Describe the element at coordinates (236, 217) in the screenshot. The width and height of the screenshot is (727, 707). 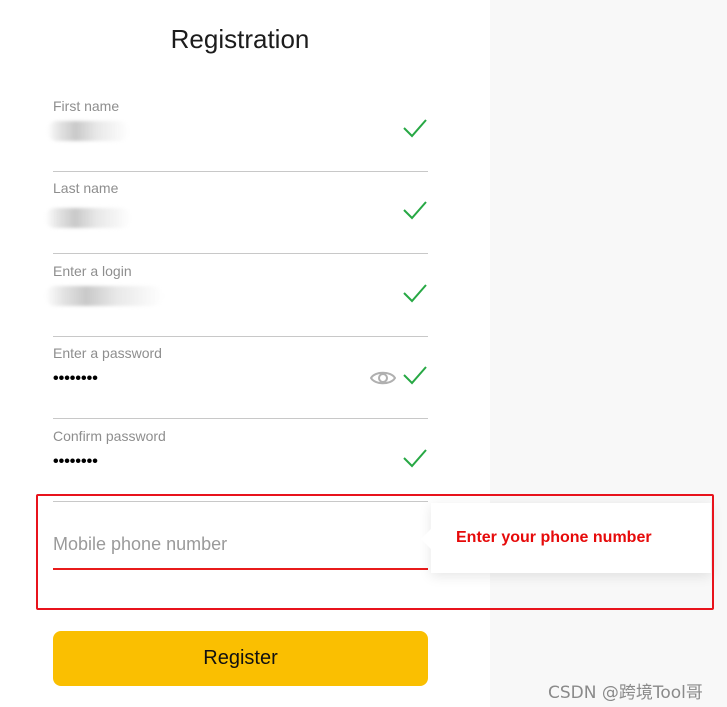
I see `last-name-field: Last name` at that location.